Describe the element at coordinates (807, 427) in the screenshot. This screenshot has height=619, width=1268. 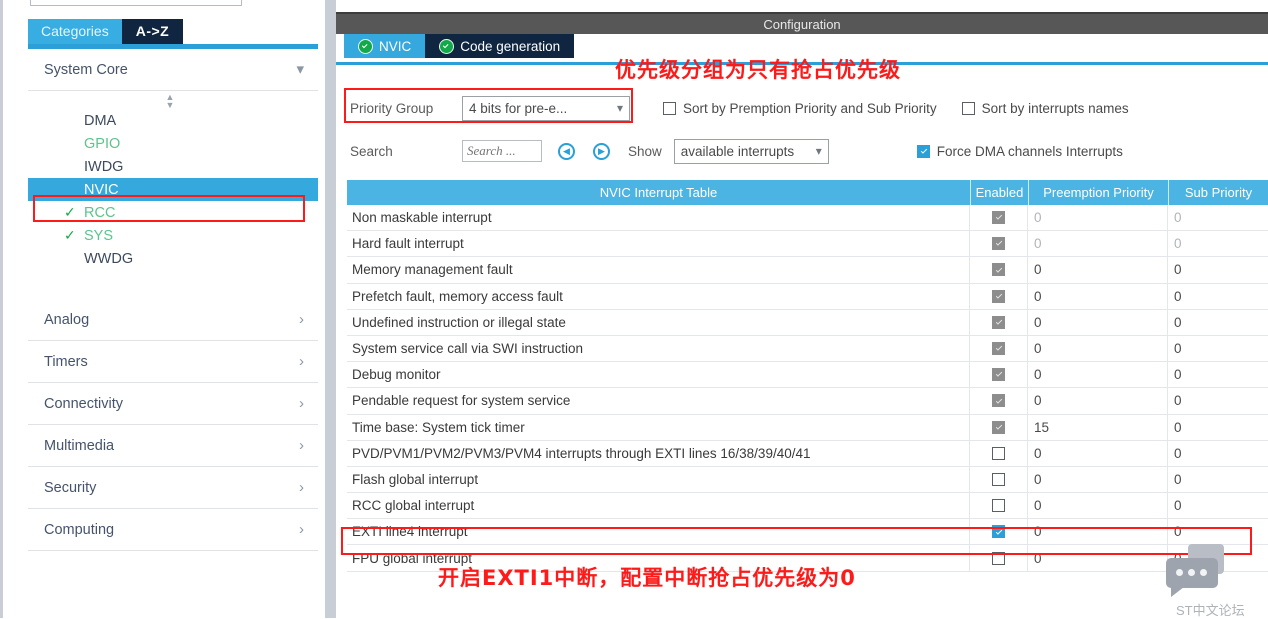
I see `table-row: Time base: System tick timer 15 0` at that location.